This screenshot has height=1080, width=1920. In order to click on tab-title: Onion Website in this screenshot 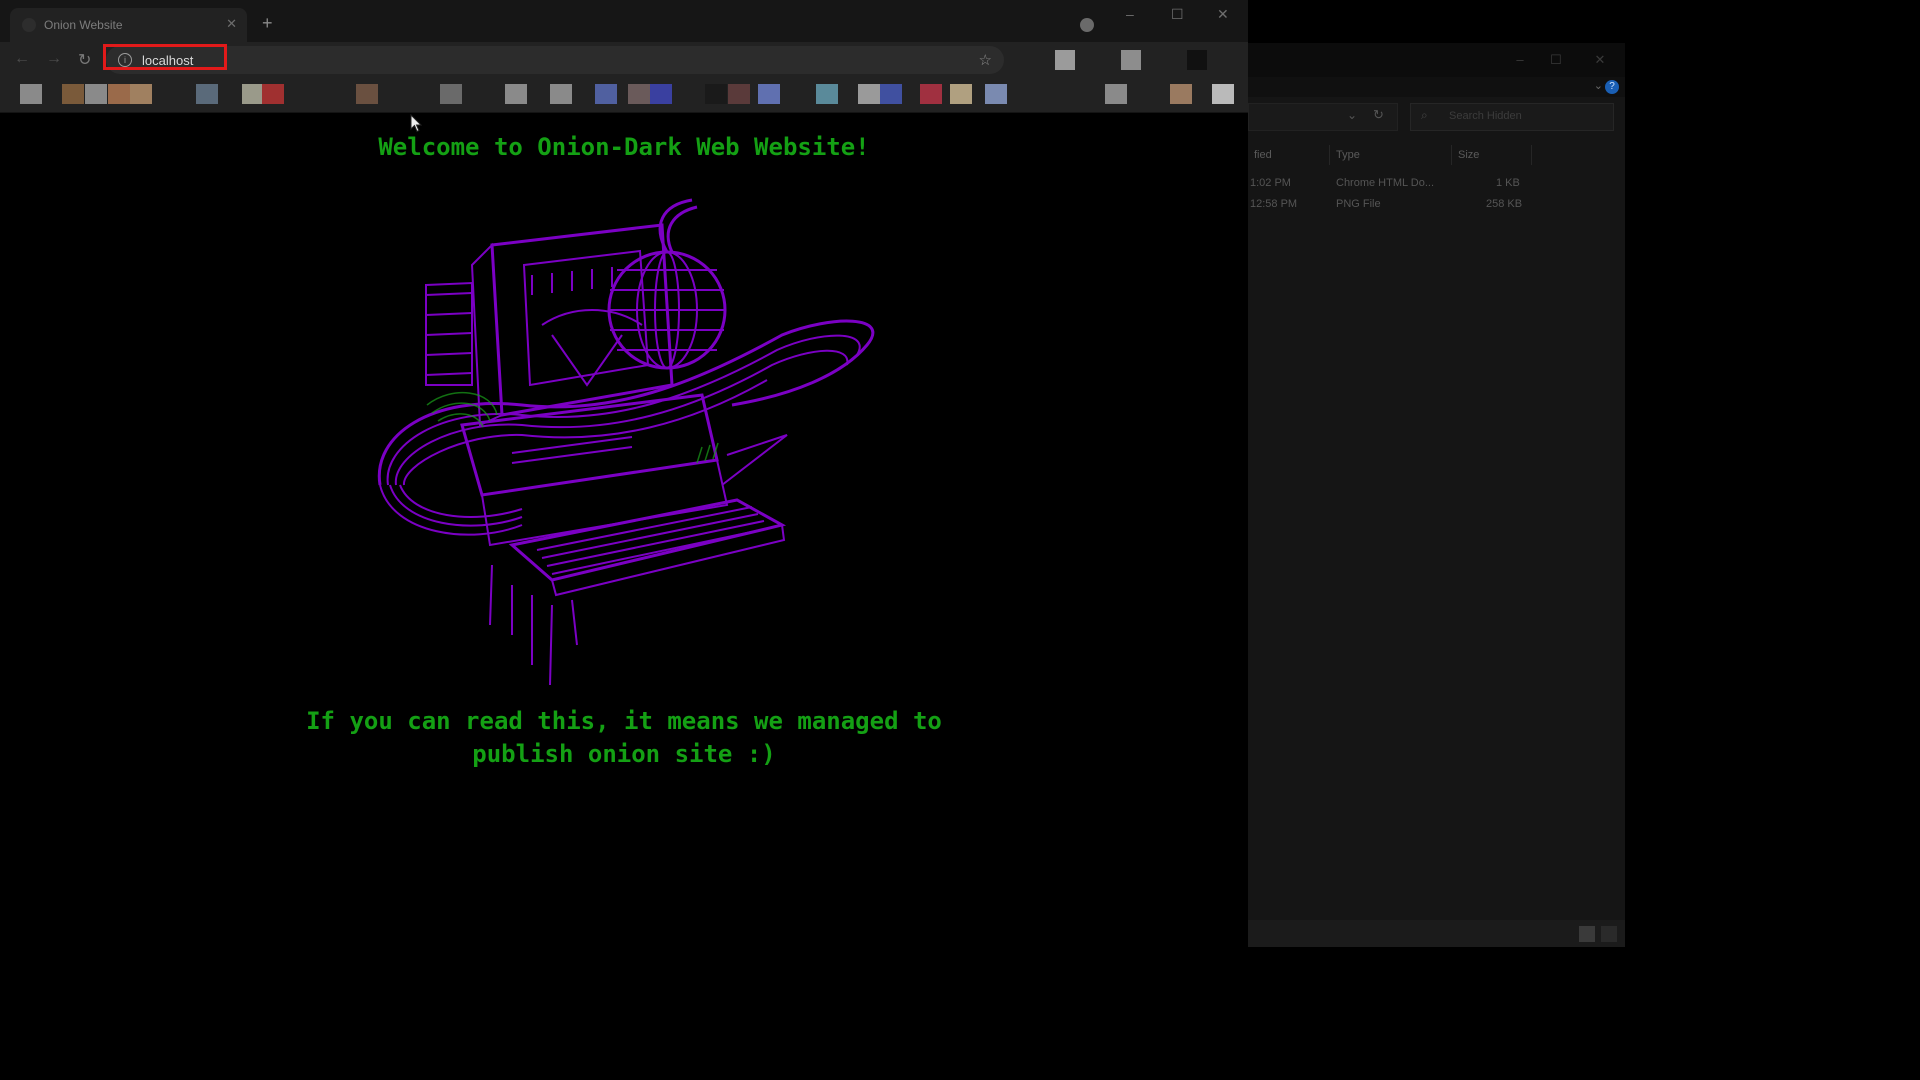, I will do `click(83, 25)`.